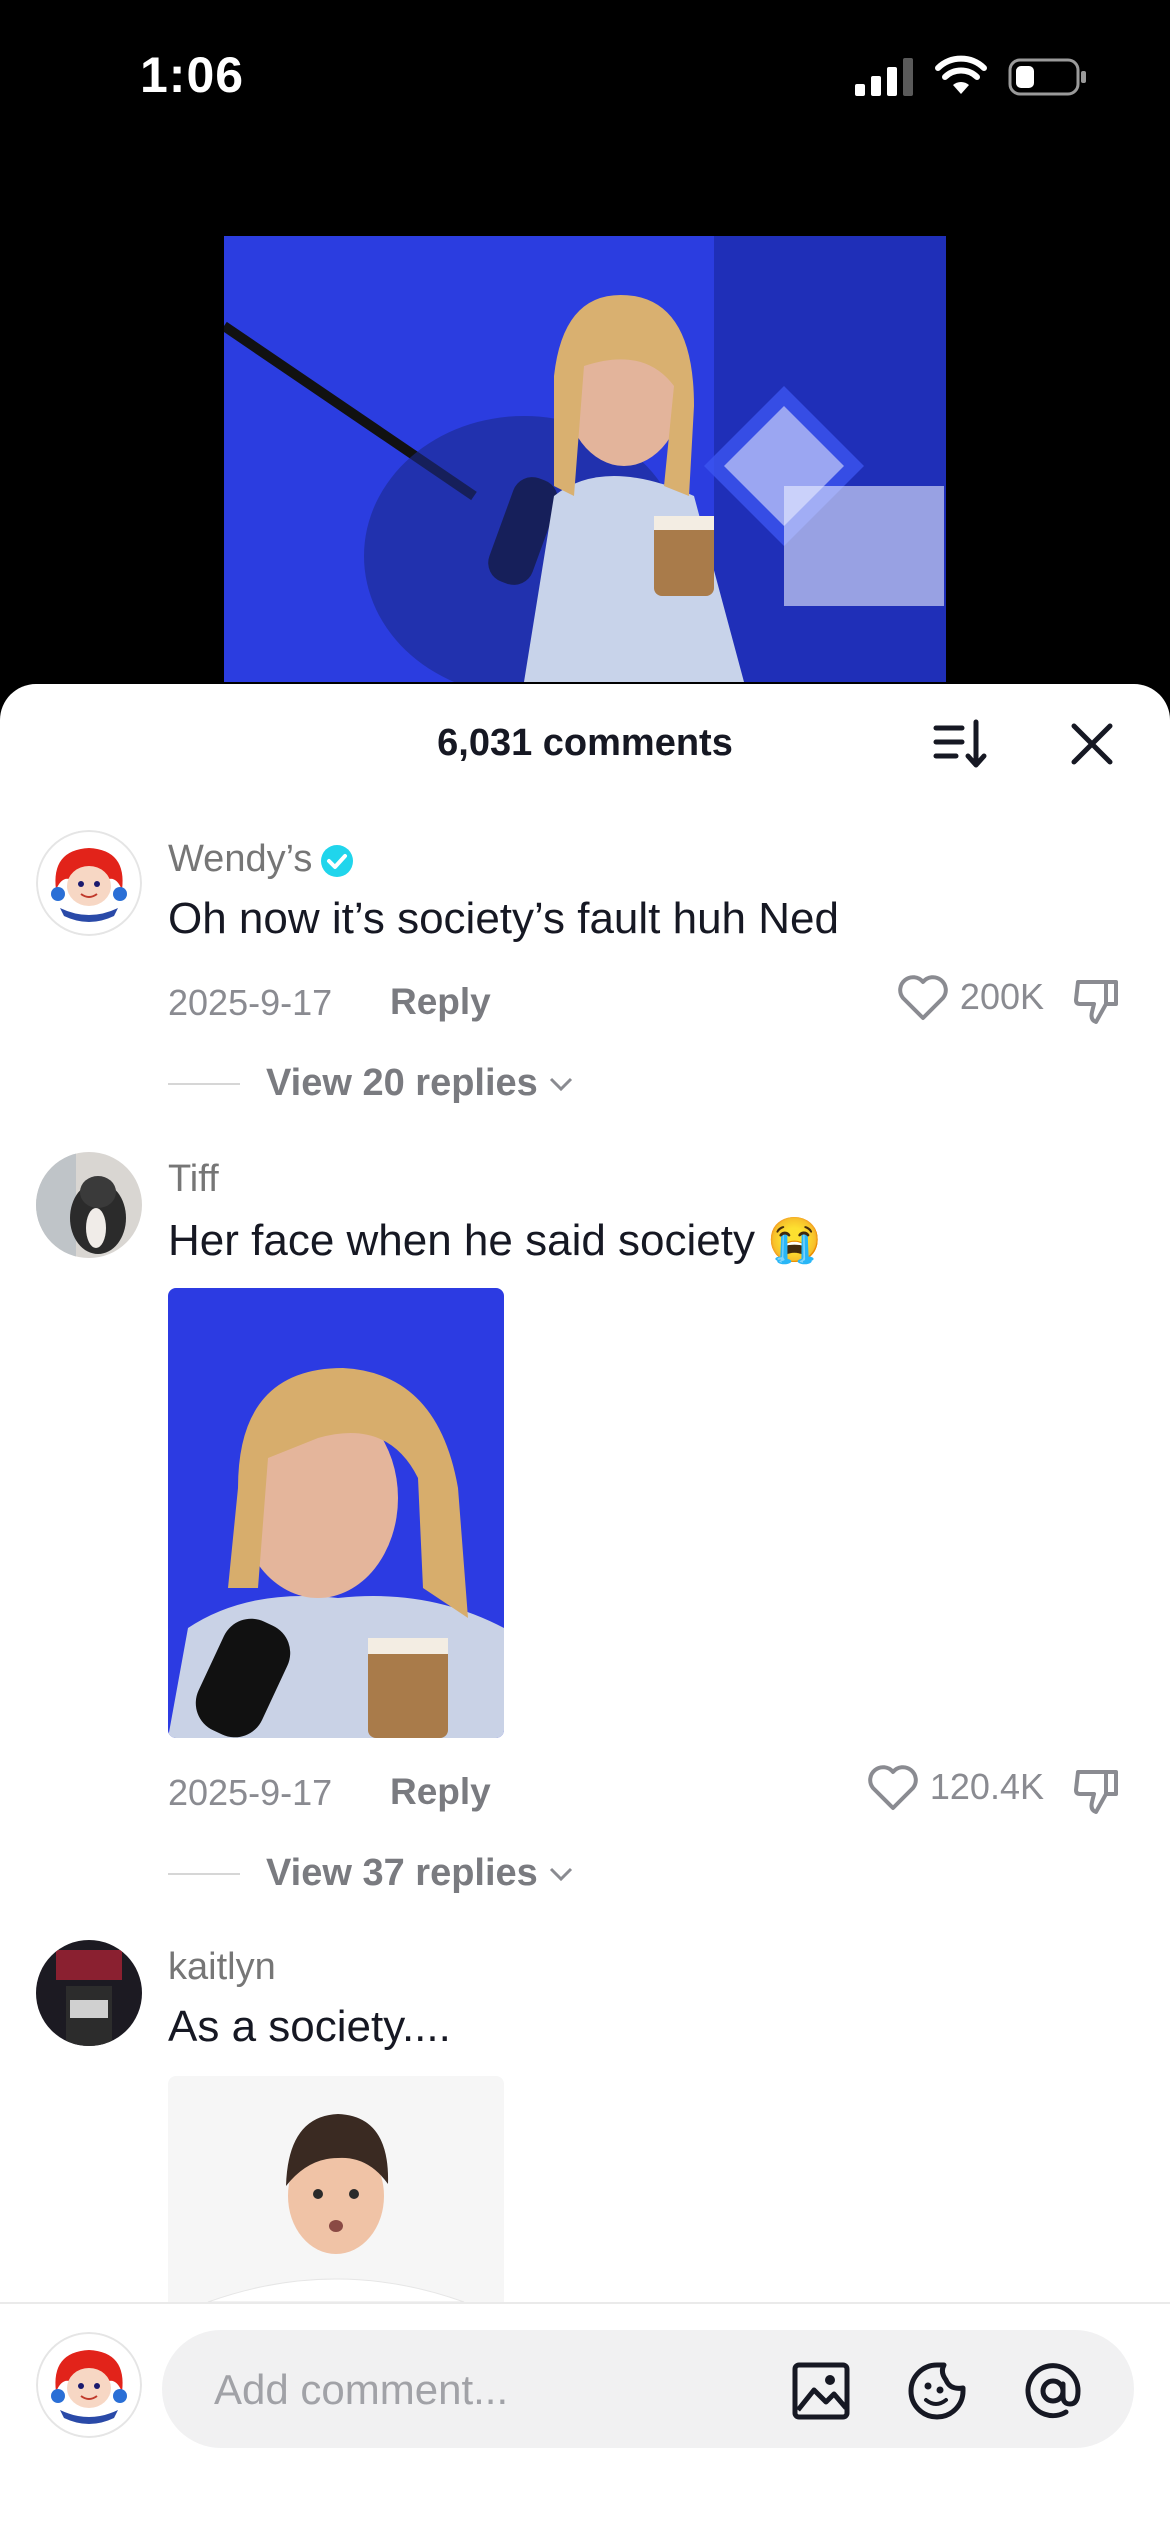  What do you see at coordinates (884, 77) in the screenshot?
I see `signal-icon` at bounding box center [884, 77].